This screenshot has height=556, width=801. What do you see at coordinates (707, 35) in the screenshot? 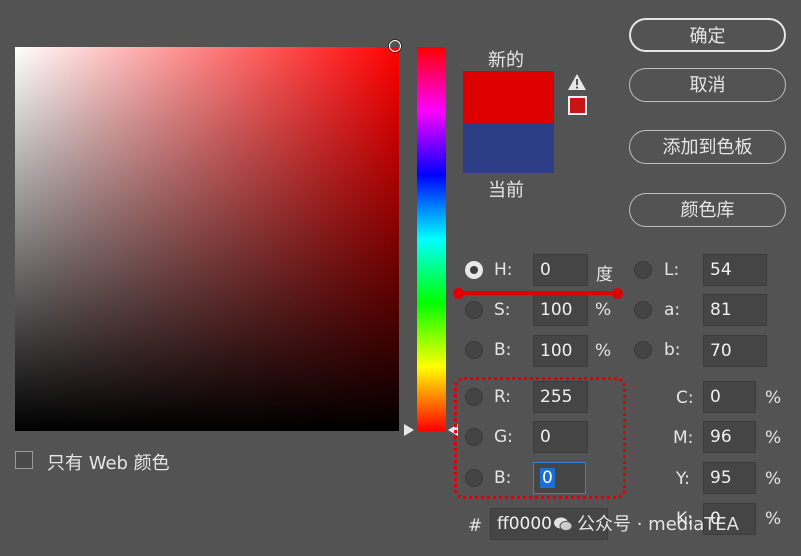
I see `ok-button: 确定` at bounding box center [707, 35].